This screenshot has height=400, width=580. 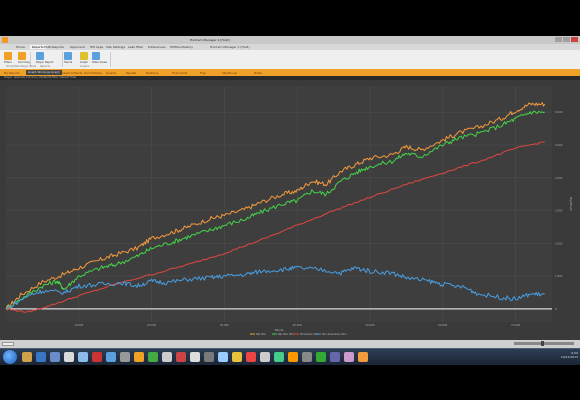 I want to click on ribbon-group-label-2: Graphs, so click(x=85, y=66).